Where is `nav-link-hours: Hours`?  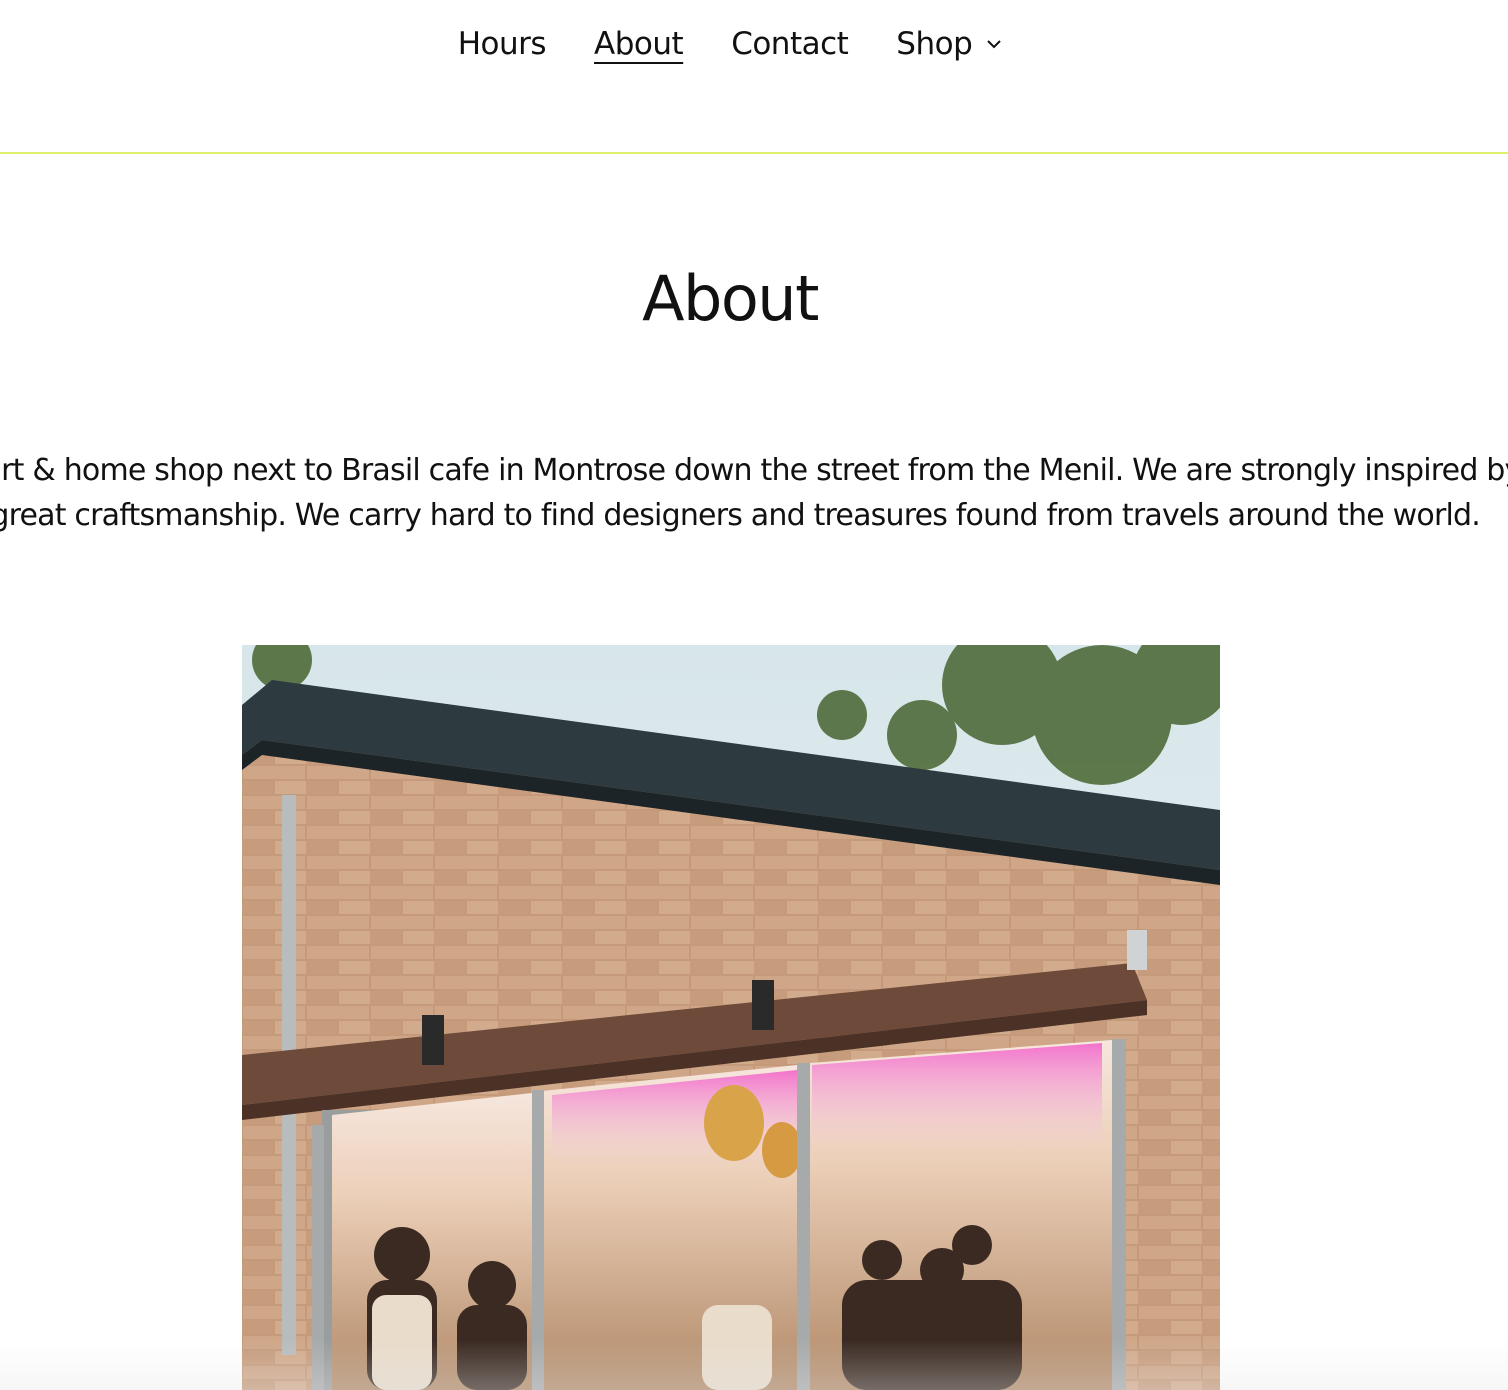
nav-link-hours: Hours is located at coordinates (502, 44).